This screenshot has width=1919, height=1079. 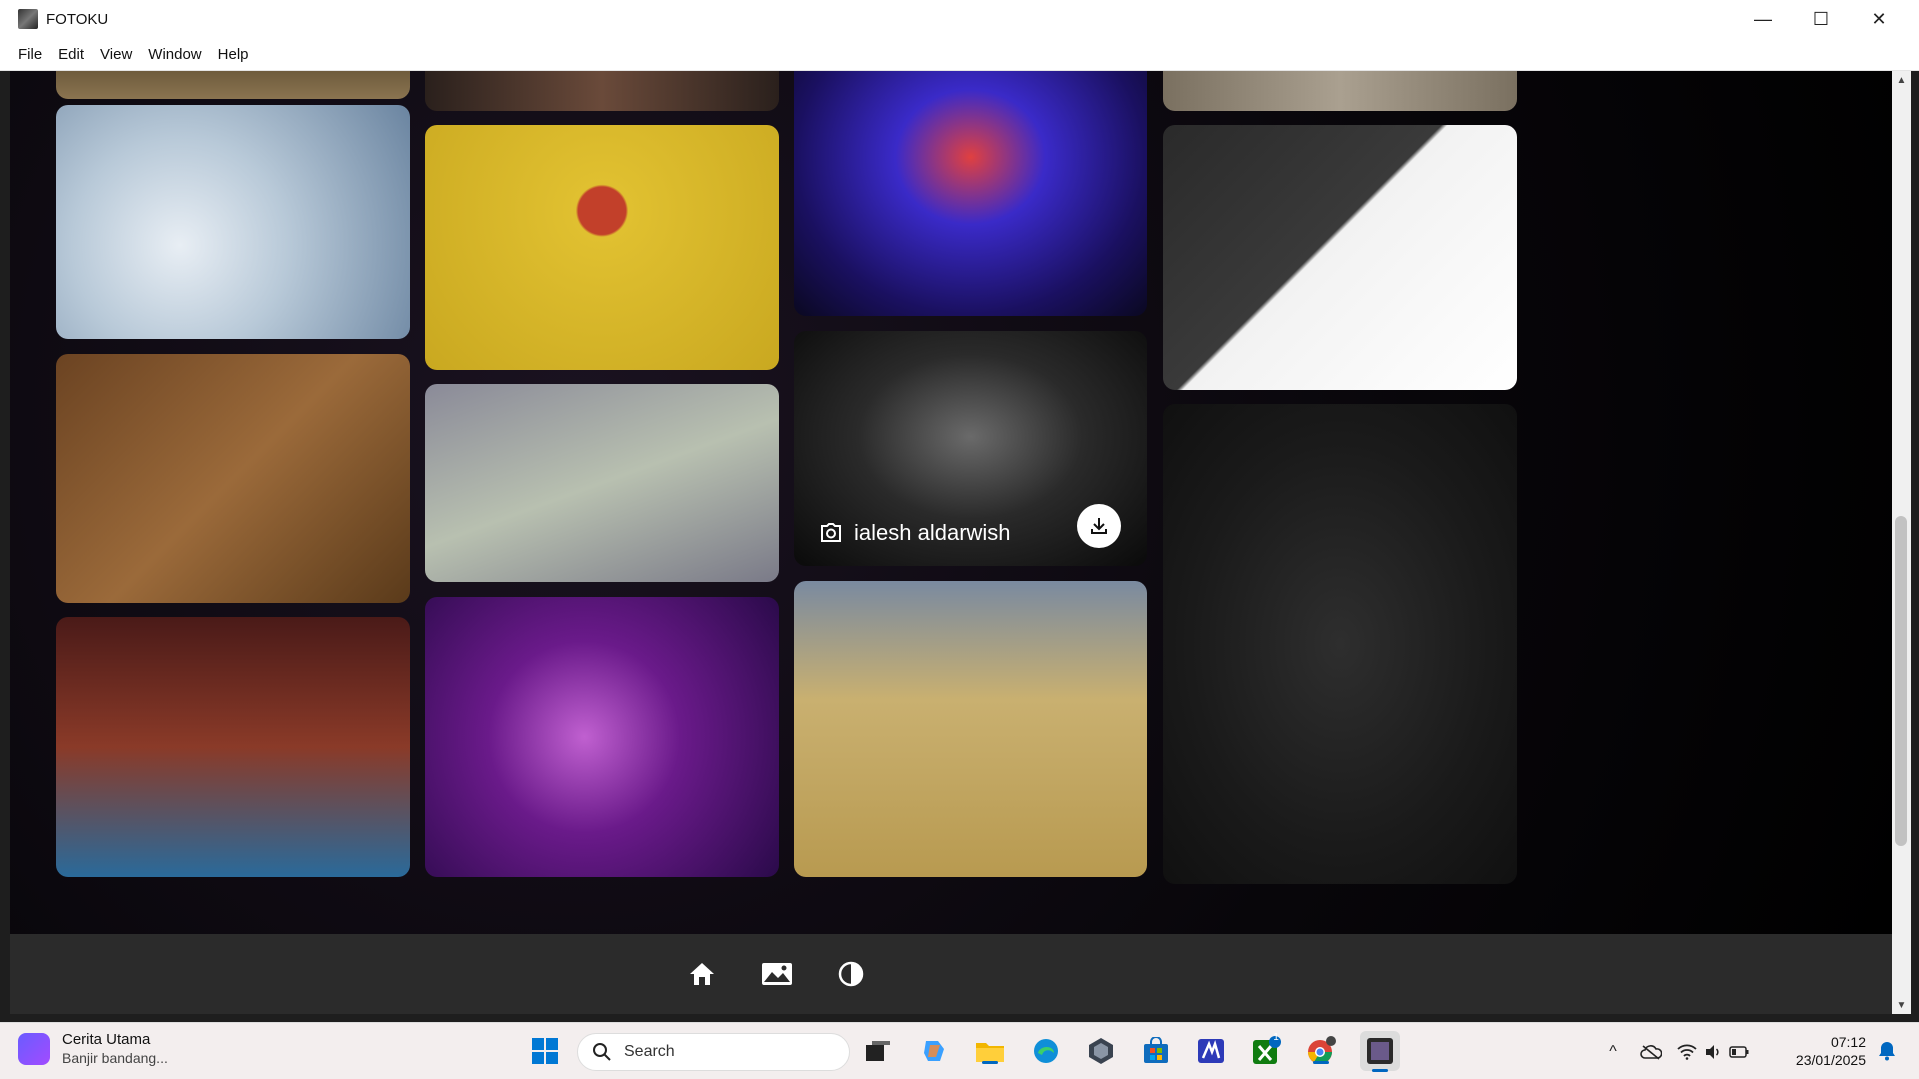 I want to click on menu-view: View, so click(x=116, y=54).